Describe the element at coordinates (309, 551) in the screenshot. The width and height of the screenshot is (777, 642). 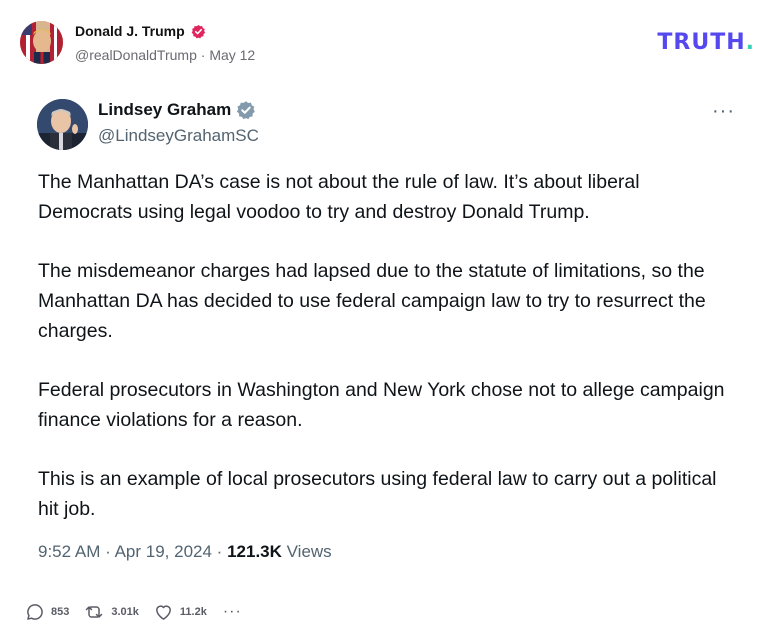
I see `views-label: Views` at that location.